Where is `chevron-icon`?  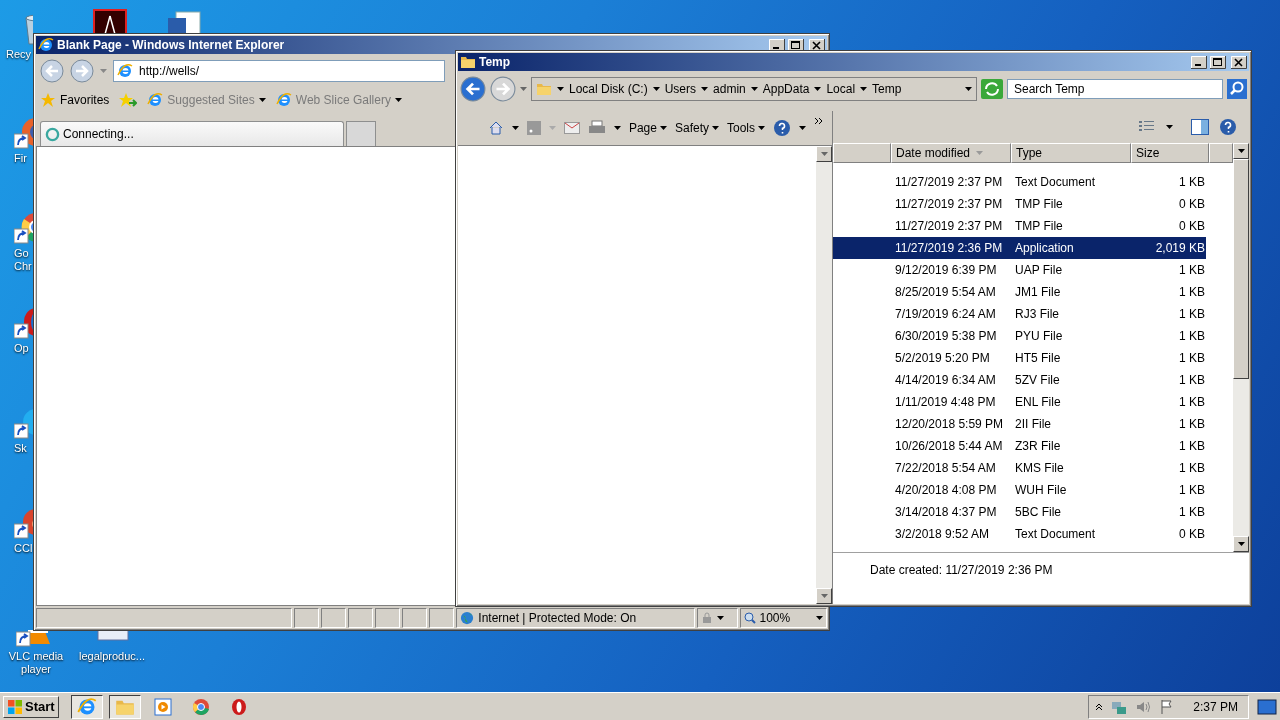
chevron-icon is located at coordinates (819, 122).